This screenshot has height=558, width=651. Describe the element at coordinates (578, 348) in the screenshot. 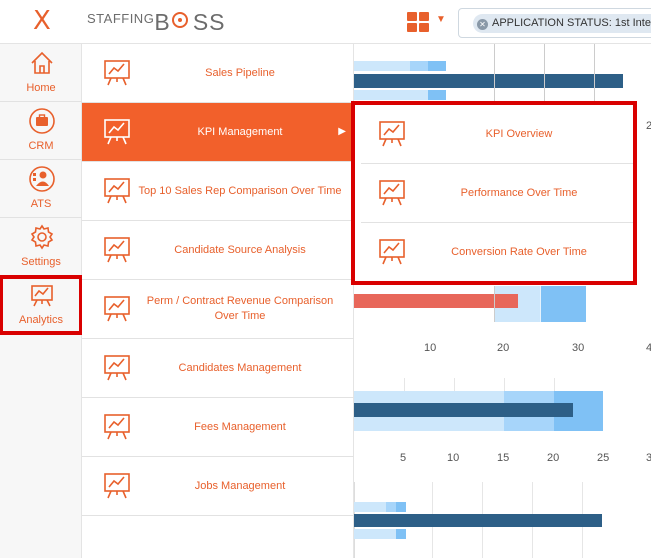

I see `axis-tick-label: 30` at that location.